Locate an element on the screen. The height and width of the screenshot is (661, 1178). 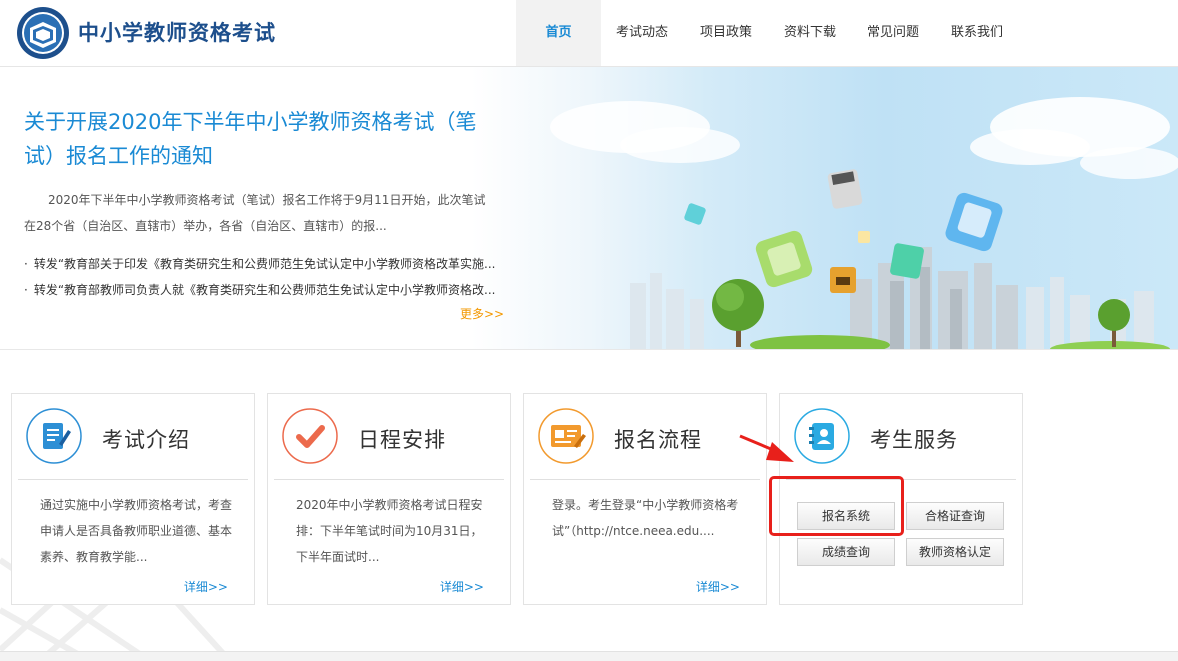
score-query-button: 成绩查询 is located at coordinates (846, 552).